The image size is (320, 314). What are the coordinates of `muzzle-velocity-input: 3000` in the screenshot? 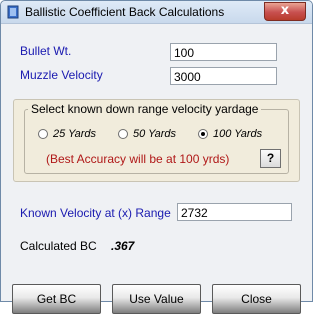 It's located at (223, 76).